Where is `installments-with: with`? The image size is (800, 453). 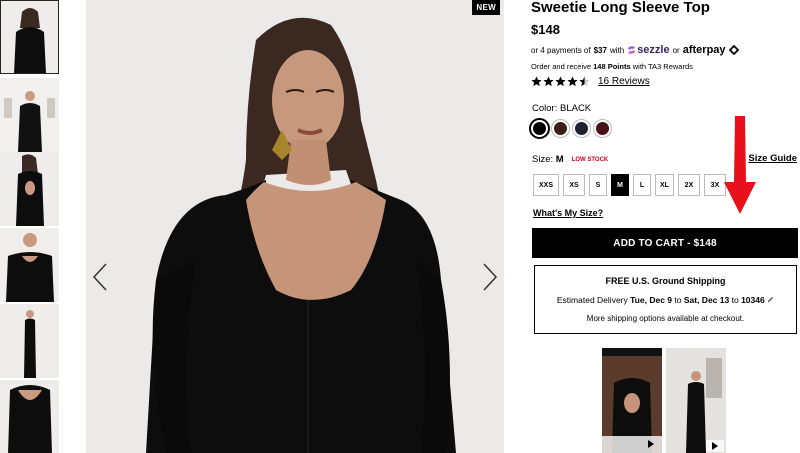
installments-with: with is located at coordinates (617, 50).